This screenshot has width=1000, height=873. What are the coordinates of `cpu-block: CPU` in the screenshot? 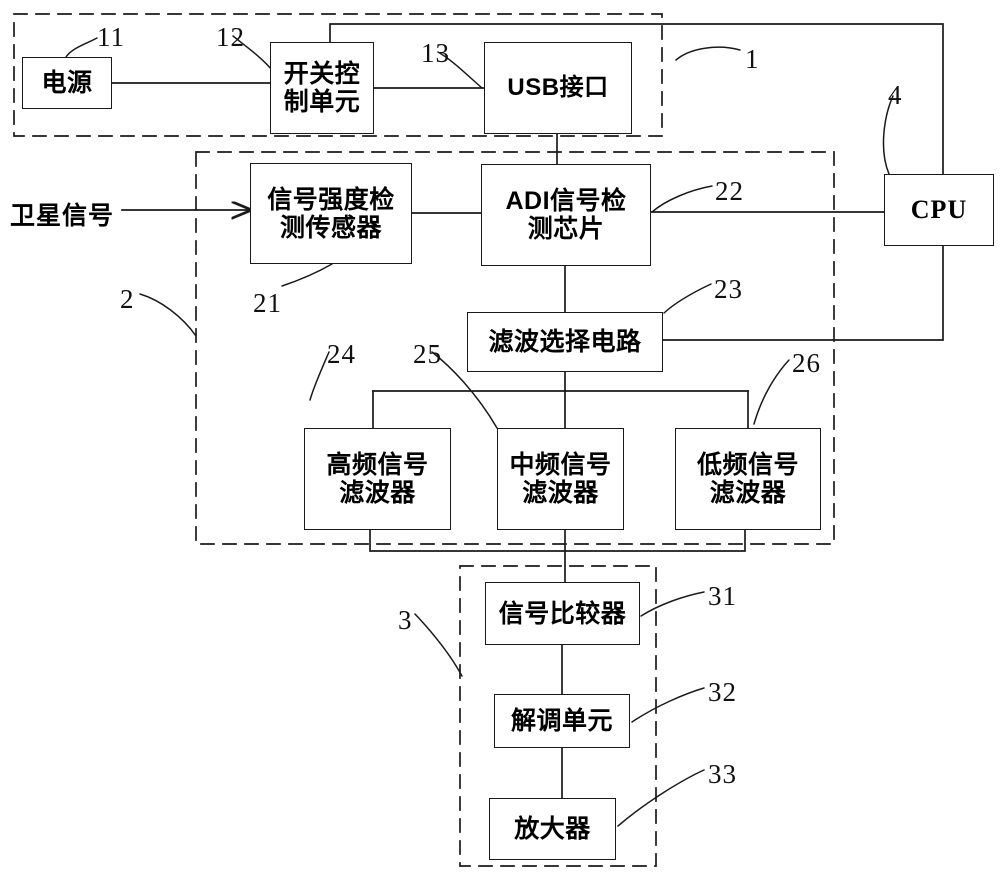 It's located at (939, 210).